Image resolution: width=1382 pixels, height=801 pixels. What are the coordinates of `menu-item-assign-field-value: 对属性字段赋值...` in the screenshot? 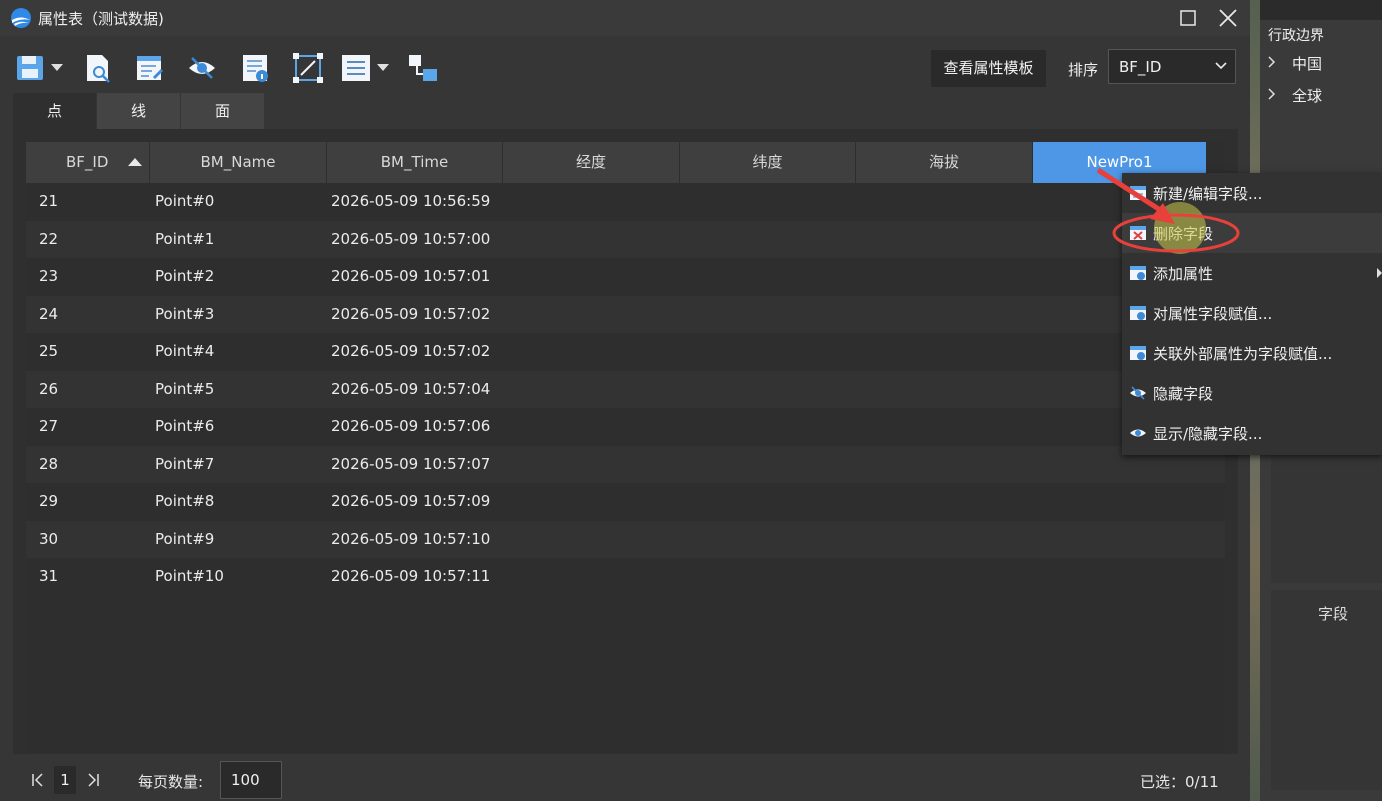 It's located at (1252, 313).